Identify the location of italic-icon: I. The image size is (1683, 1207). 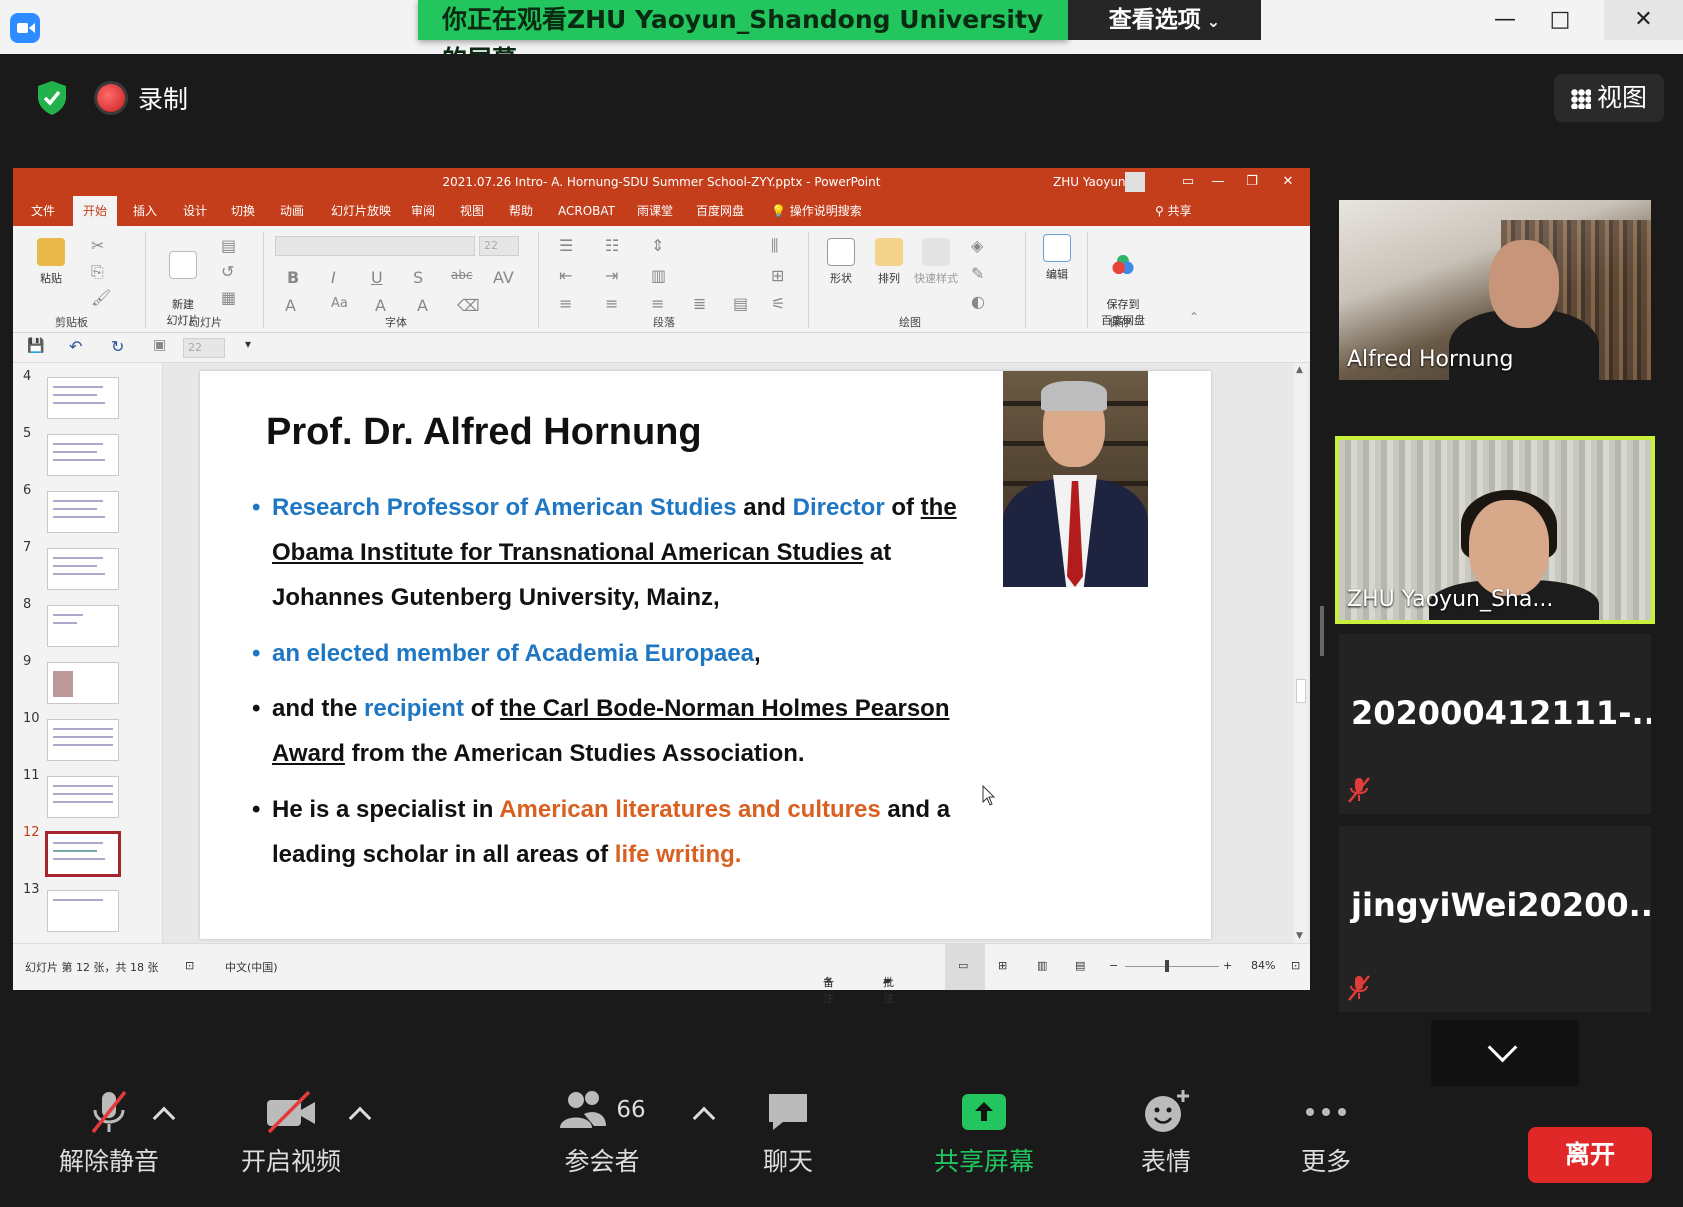
(333, 277).